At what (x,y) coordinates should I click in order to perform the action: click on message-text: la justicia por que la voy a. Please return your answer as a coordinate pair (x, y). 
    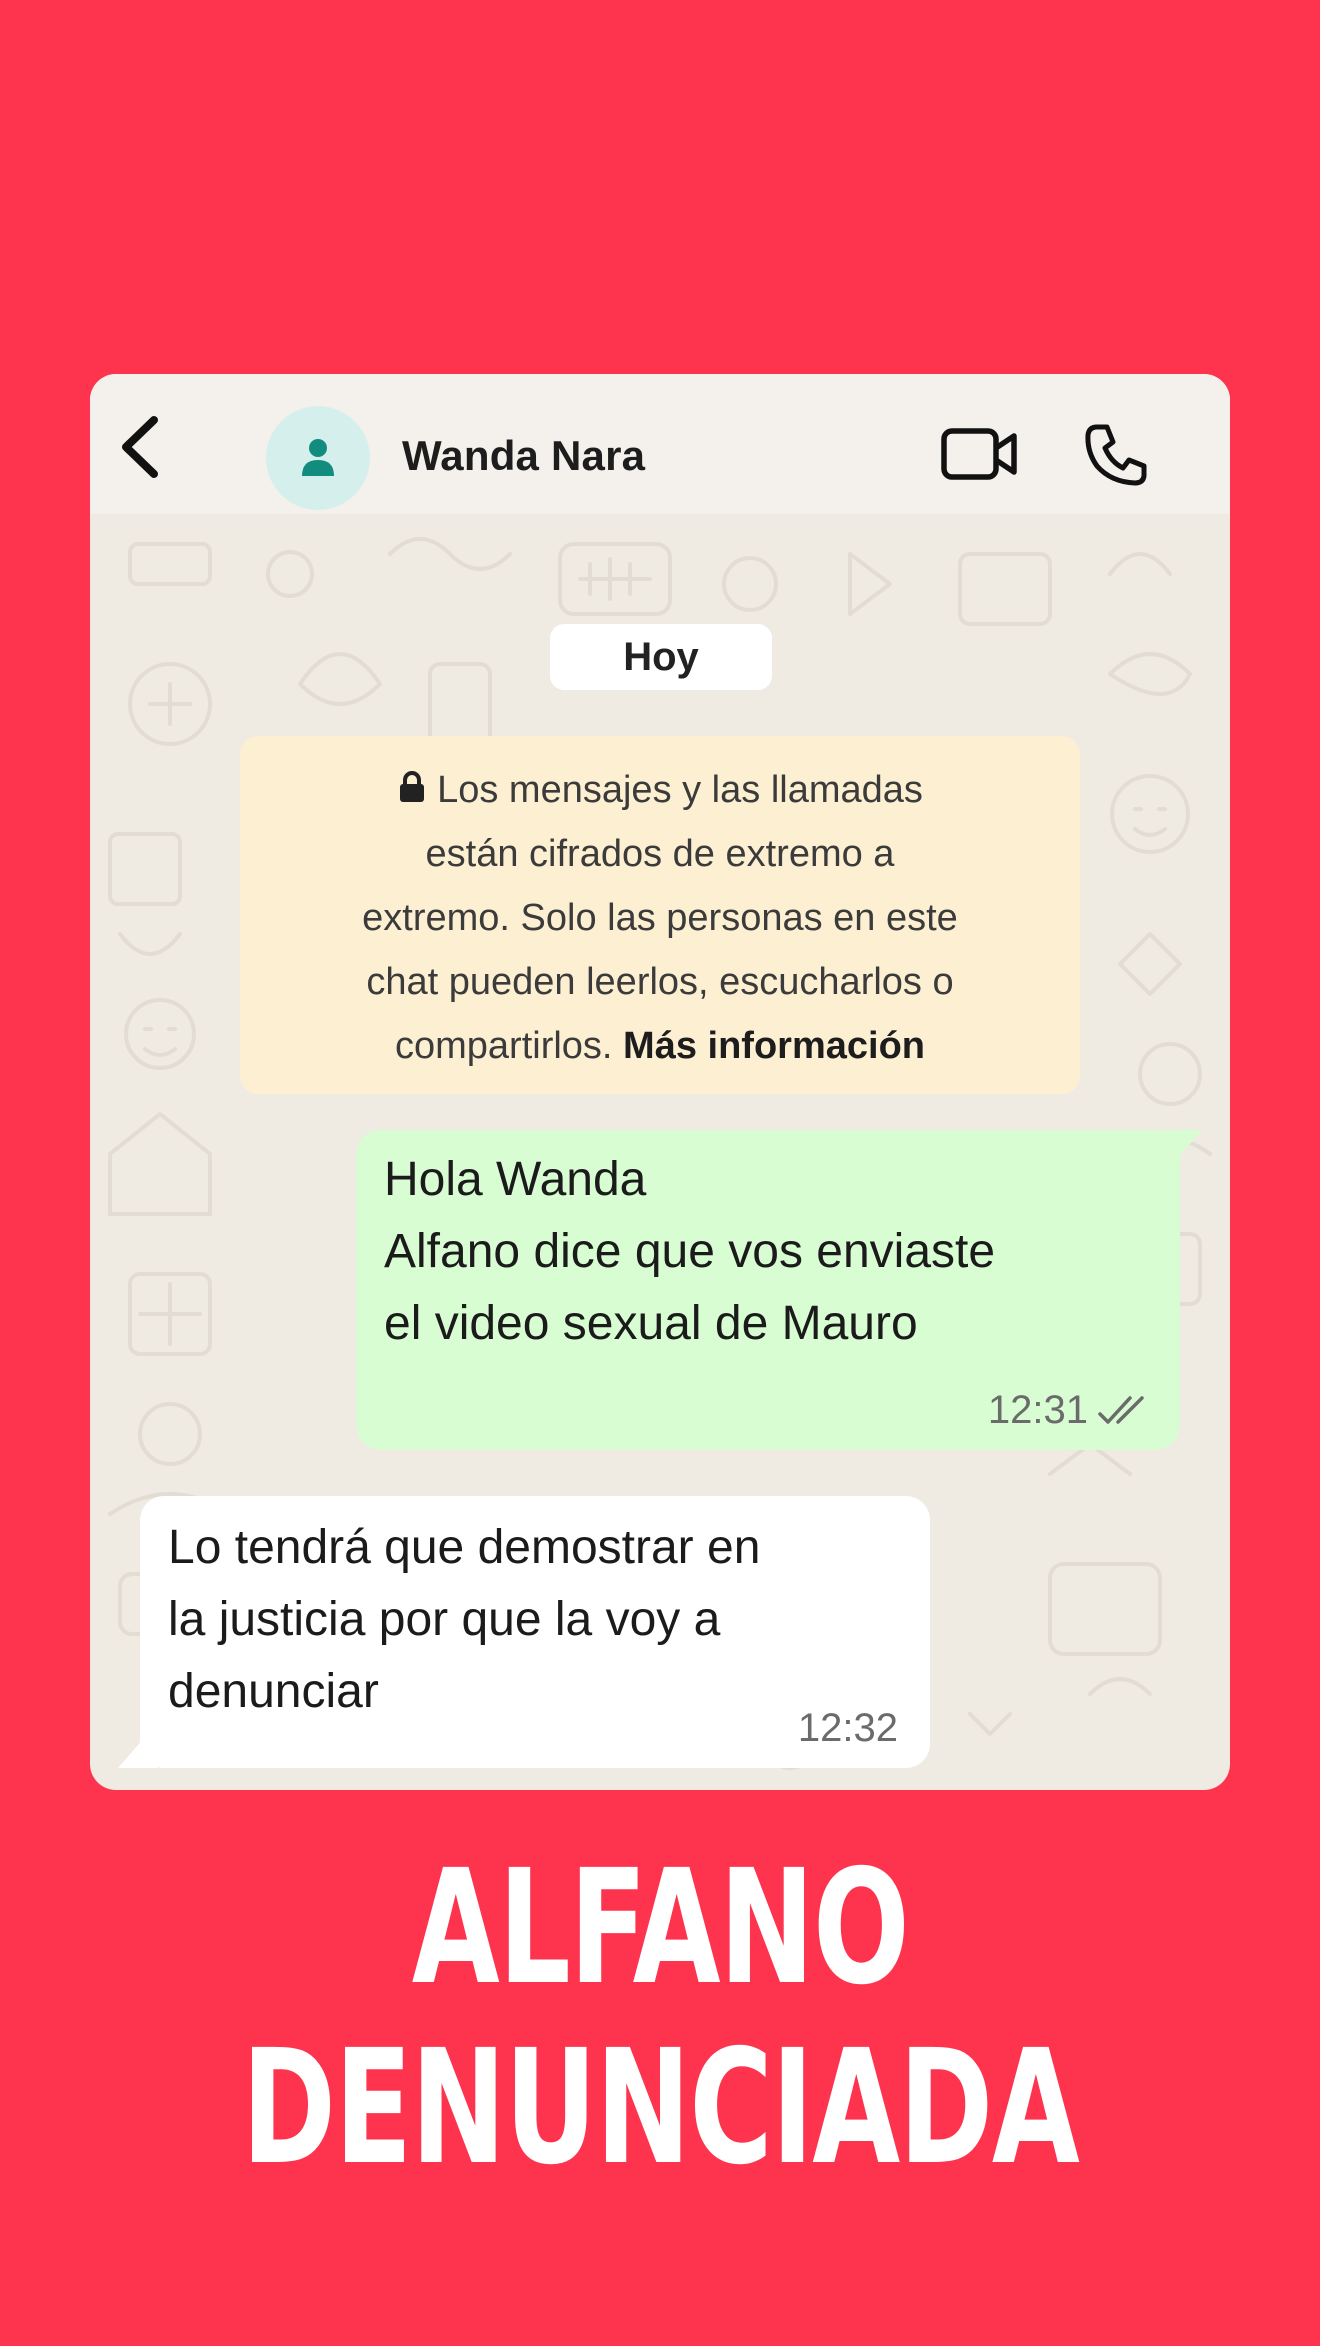
    Looking at the image, I should click on (444, 1619).